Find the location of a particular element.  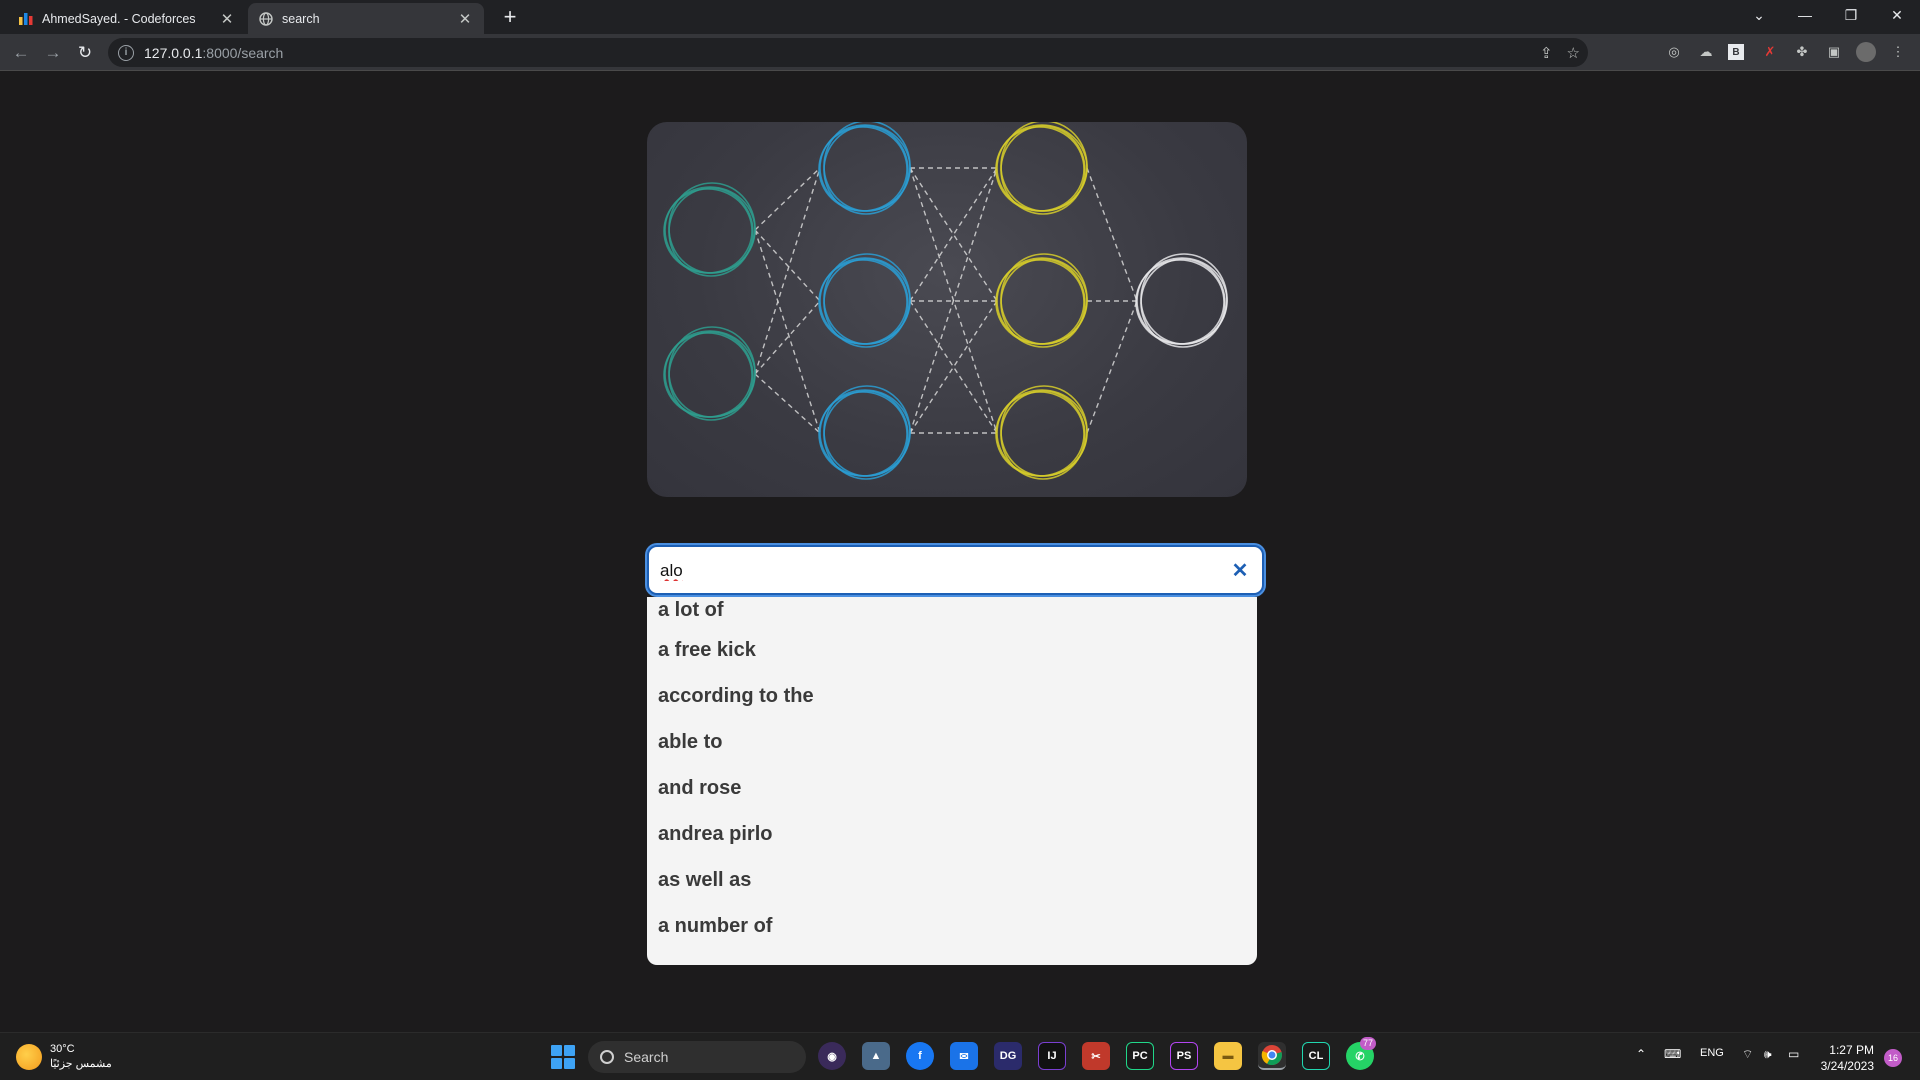

pycharm-icon: PC is located at coordinates (1140, 1056).